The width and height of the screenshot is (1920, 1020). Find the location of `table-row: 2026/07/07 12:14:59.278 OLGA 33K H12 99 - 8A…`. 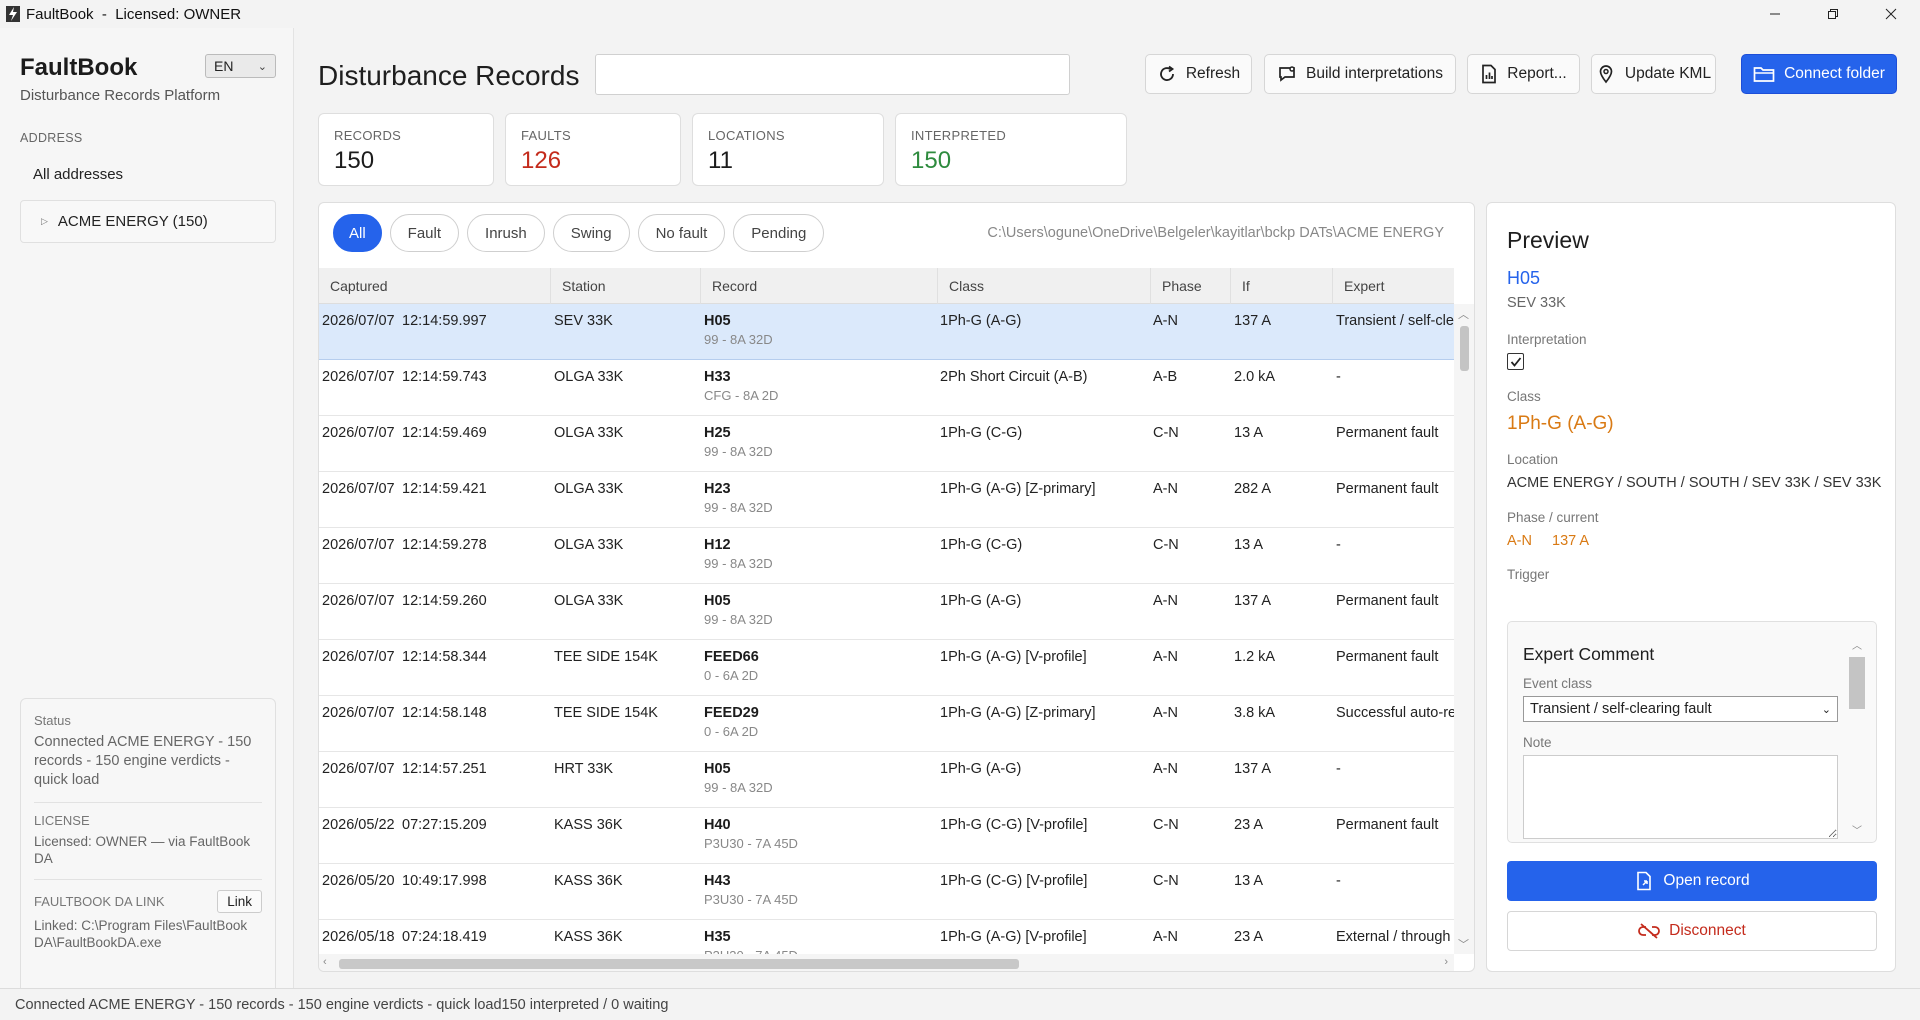

table-row: 2026/07/07 12:14:59.278 OLGA 33K H12 99 - 8A… is located at coordinates (886, 556).